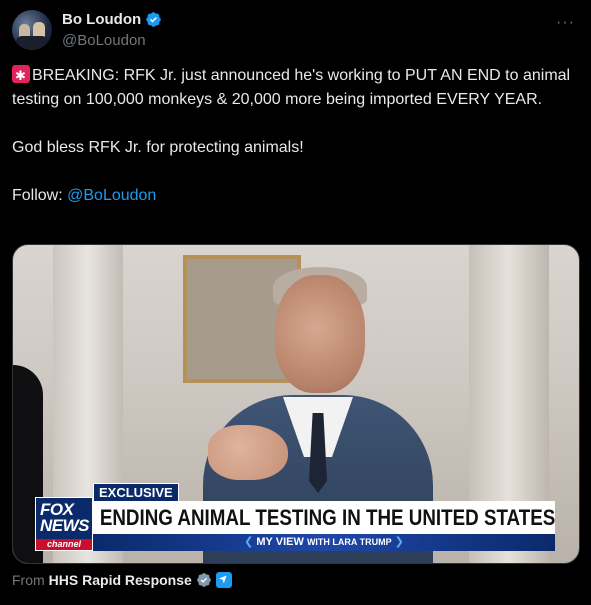 This screenshot has height=605, width=591. Describe the element at coordinates (292, 196) in the screenshot. I see `tweet-paragraph-3: Follow: @BoLoudon` at that location.